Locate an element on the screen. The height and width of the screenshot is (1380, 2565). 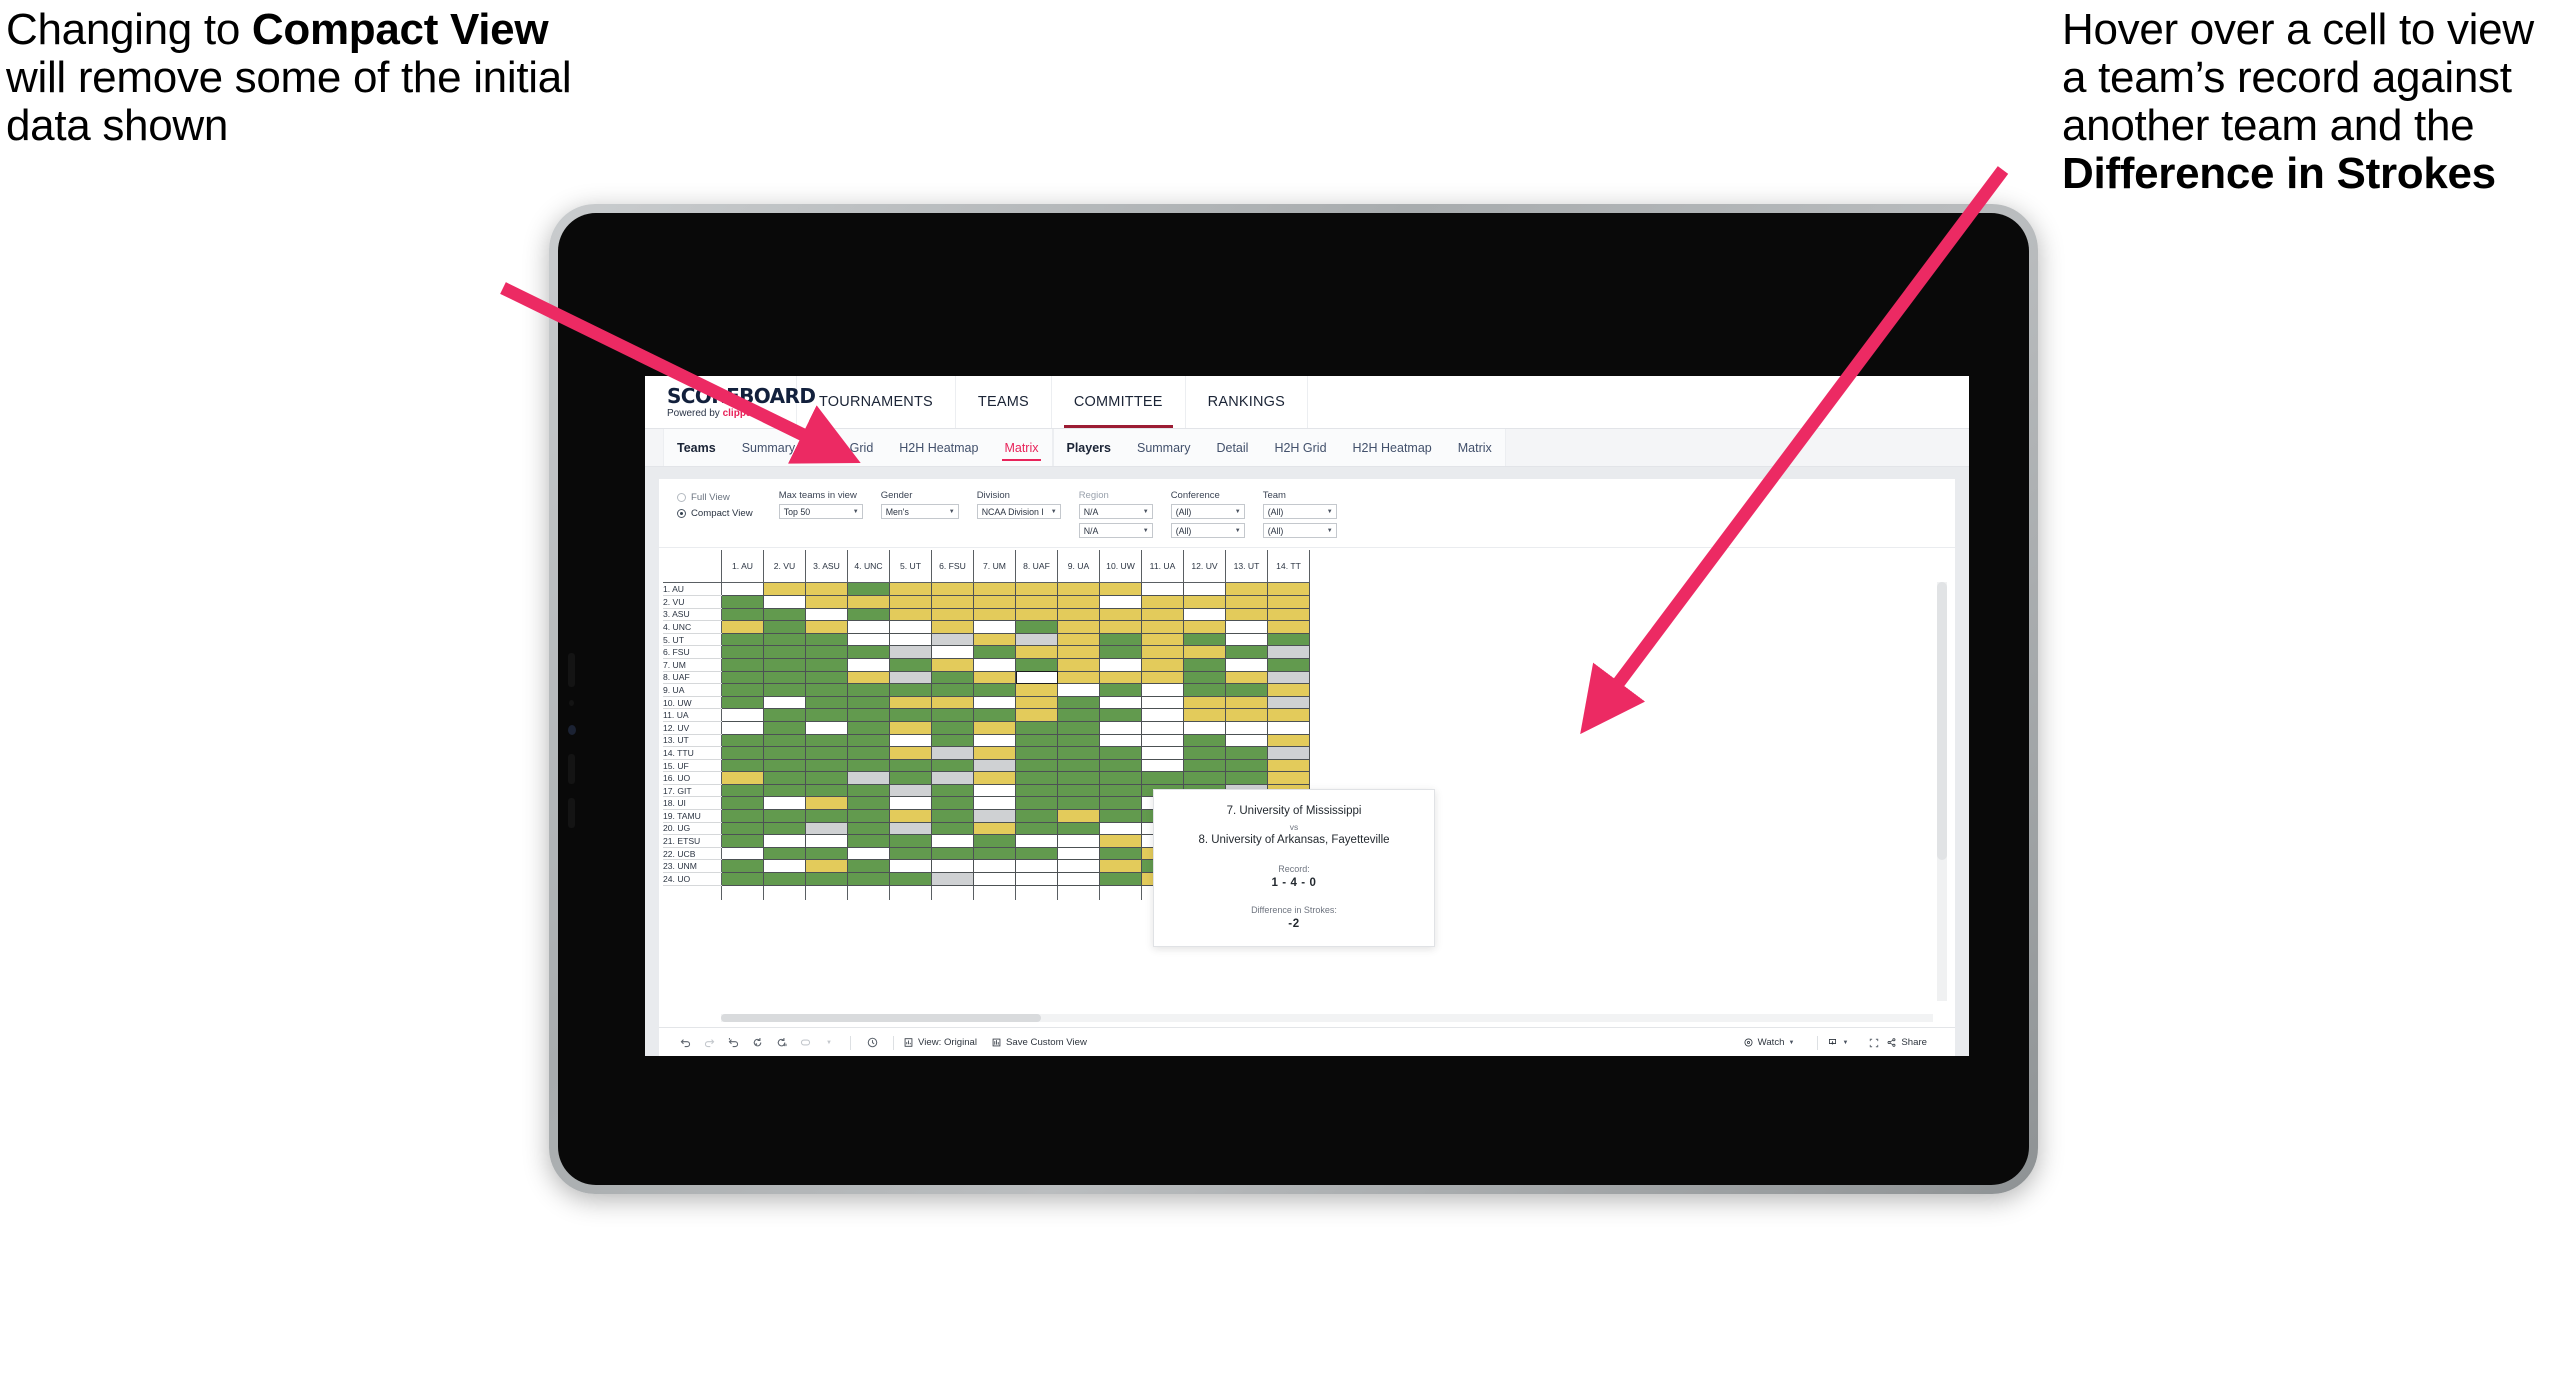
refresh-icon is located at coordinates (757, 1043).